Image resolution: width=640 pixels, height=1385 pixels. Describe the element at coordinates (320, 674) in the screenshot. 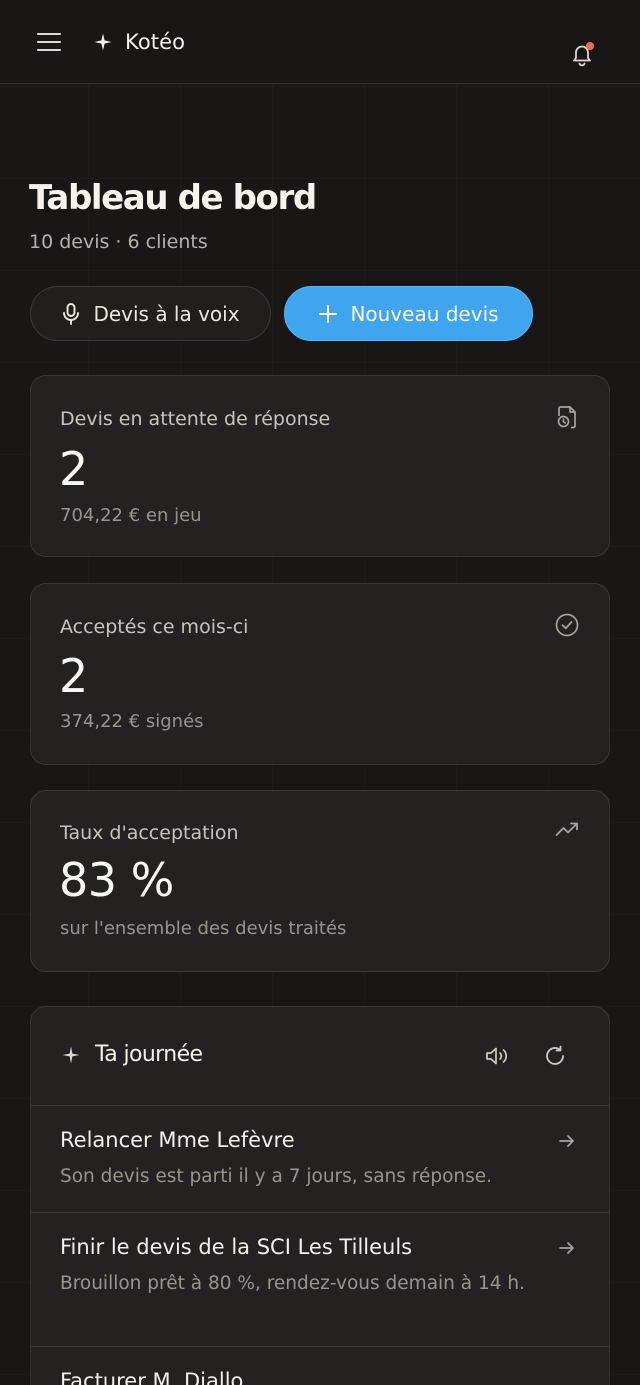

I see `accepted-month-card: Acceptés ce mois-ci 2 374,22 € signés` at that location.